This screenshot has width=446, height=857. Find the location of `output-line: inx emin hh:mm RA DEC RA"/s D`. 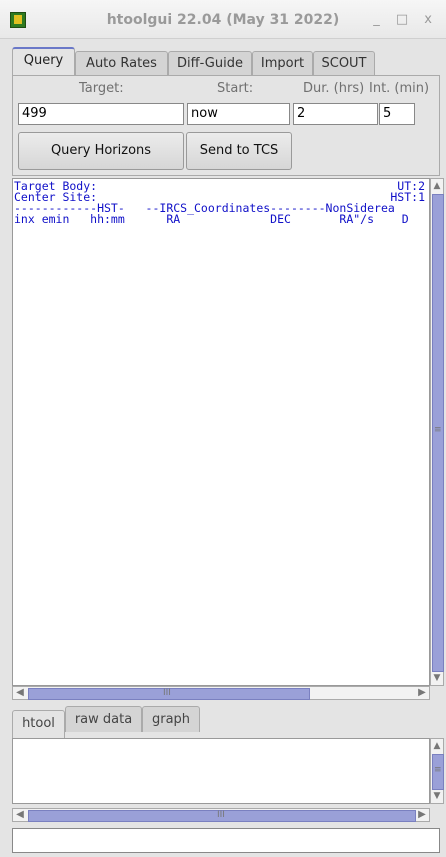

output-line: inx emin hh:mm RA DEC RA"/s D is located at coordinates (211, 219).